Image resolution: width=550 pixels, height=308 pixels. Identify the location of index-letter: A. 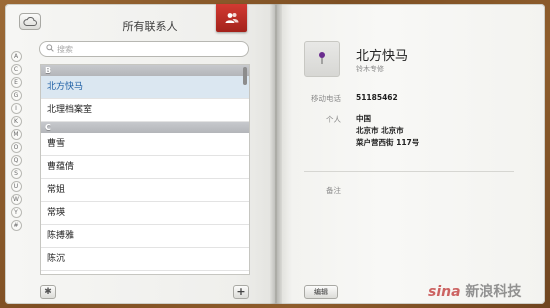
(16, 56).